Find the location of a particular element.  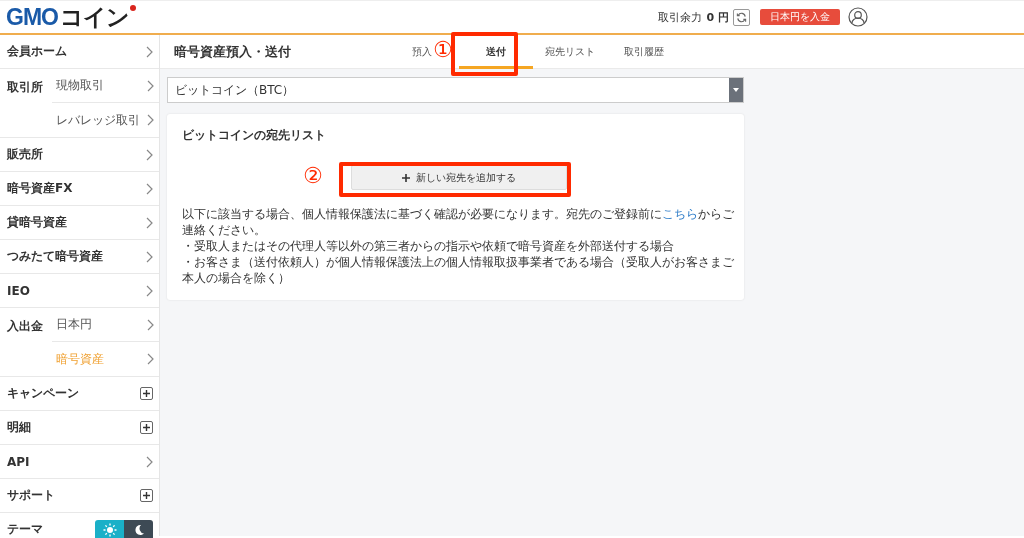

condition-text: ・受取人またはその代理人等以外の第三者からの指示や依頼で暗号資産を外部送付する場合 is located at coordinates (428, 246).